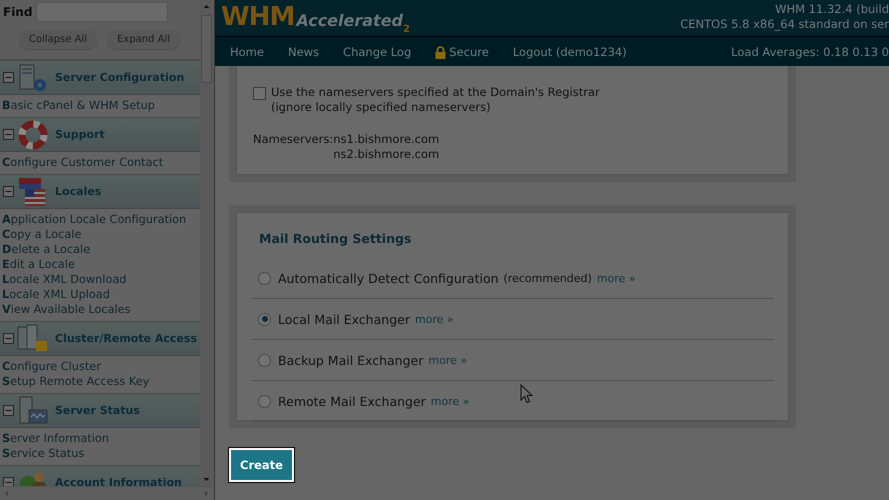 This screenshot has width=889, height=500. Describe the element at coordinates (352, 401) in the screenshot. I see `option-label: Remote Mail Exchanger` at that location.